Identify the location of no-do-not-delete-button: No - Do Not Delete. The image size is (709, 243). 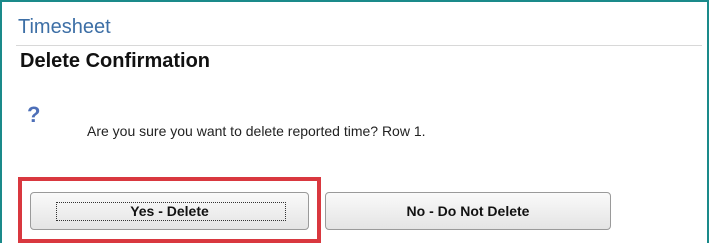
(468, 211).